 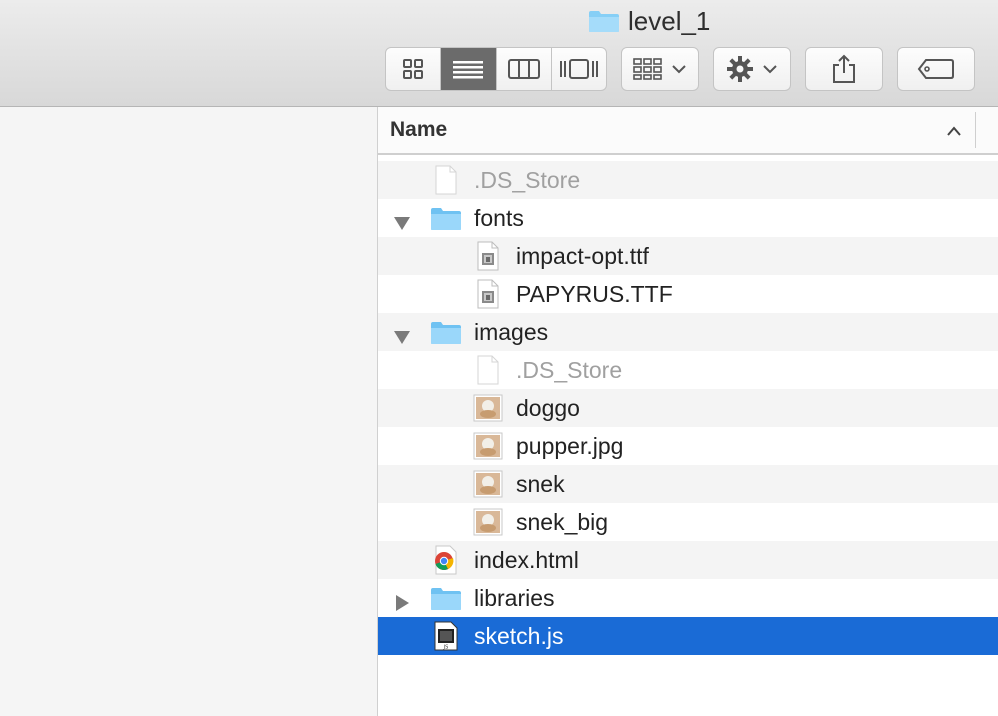 What do you see at coordinates (954, 131) in the screenshot?
I see `sort-ascending-icon` at bounding box center [954, 131].